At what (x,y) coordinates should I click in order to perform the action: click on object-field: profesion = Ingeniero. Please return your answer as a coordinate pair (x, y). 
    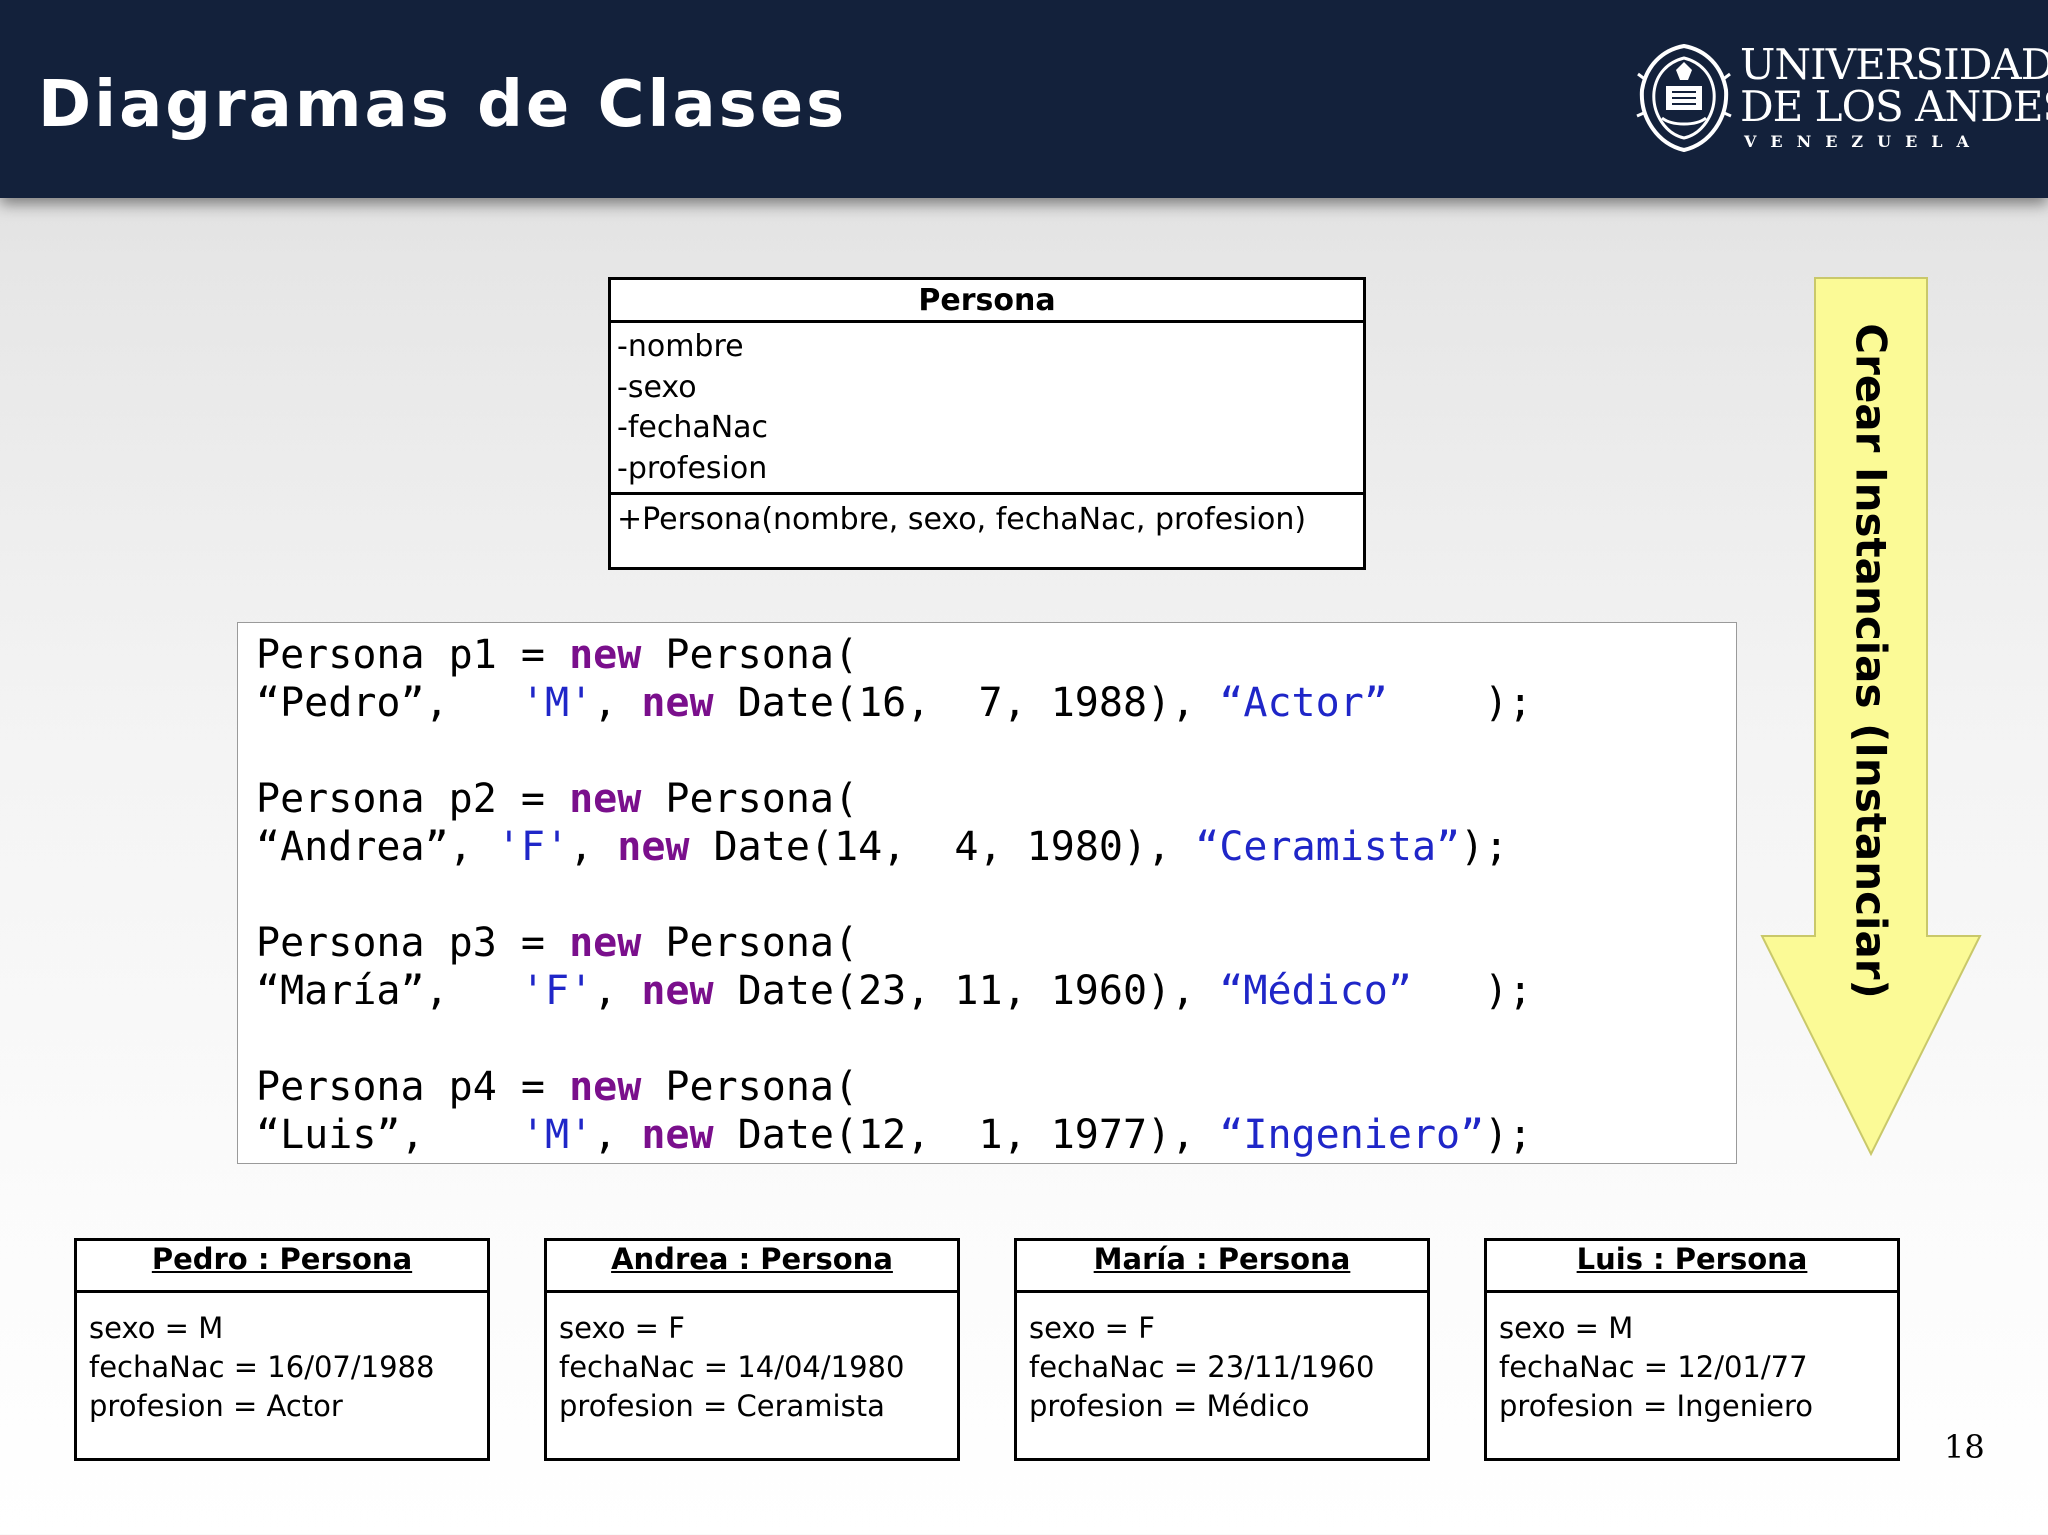
    Looking at the image, I should click on (1656, 1406).